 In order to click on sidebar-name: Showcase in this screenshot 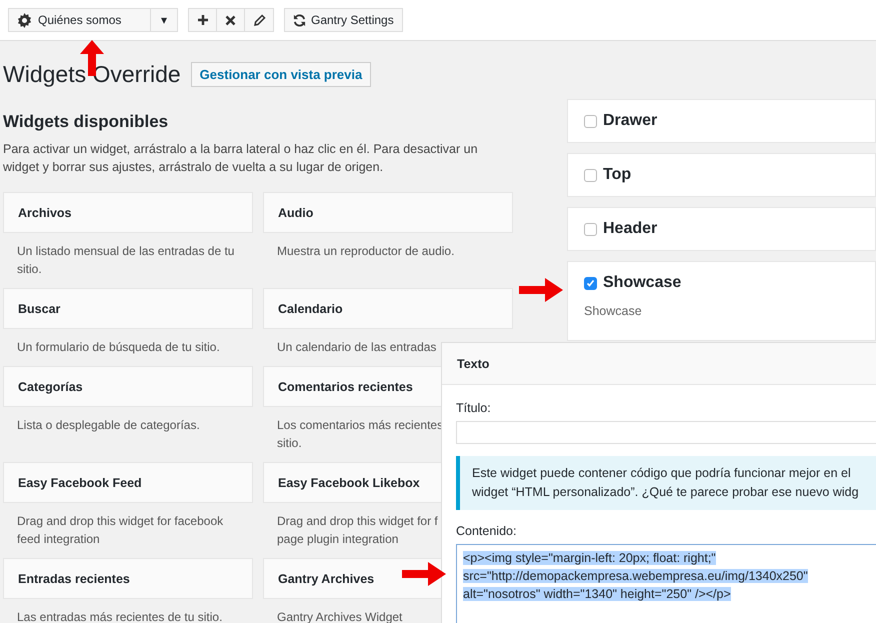, I will do `click(642, 283)`.